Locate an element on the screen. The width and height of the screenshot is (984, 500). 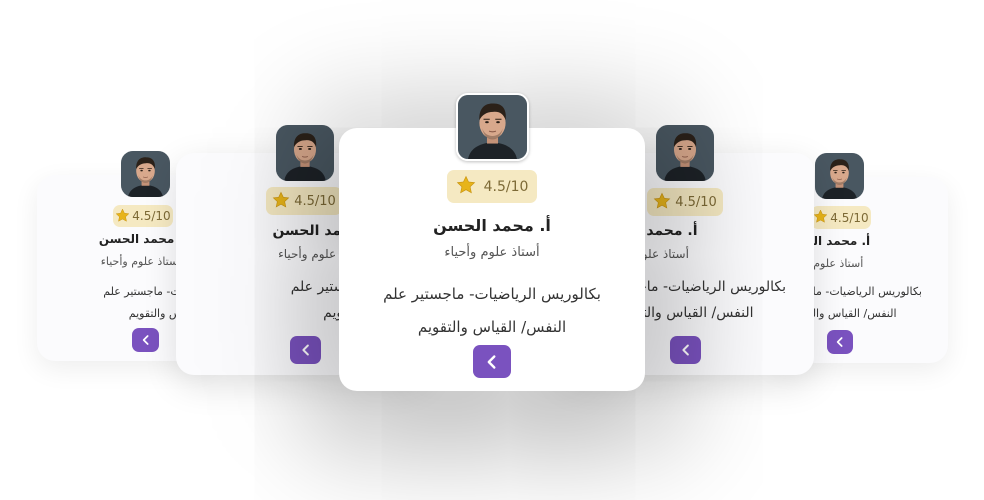
bio-line-1: بكالوريس الرياضيات- ماجستير علم is located at coordinates (492, 294).